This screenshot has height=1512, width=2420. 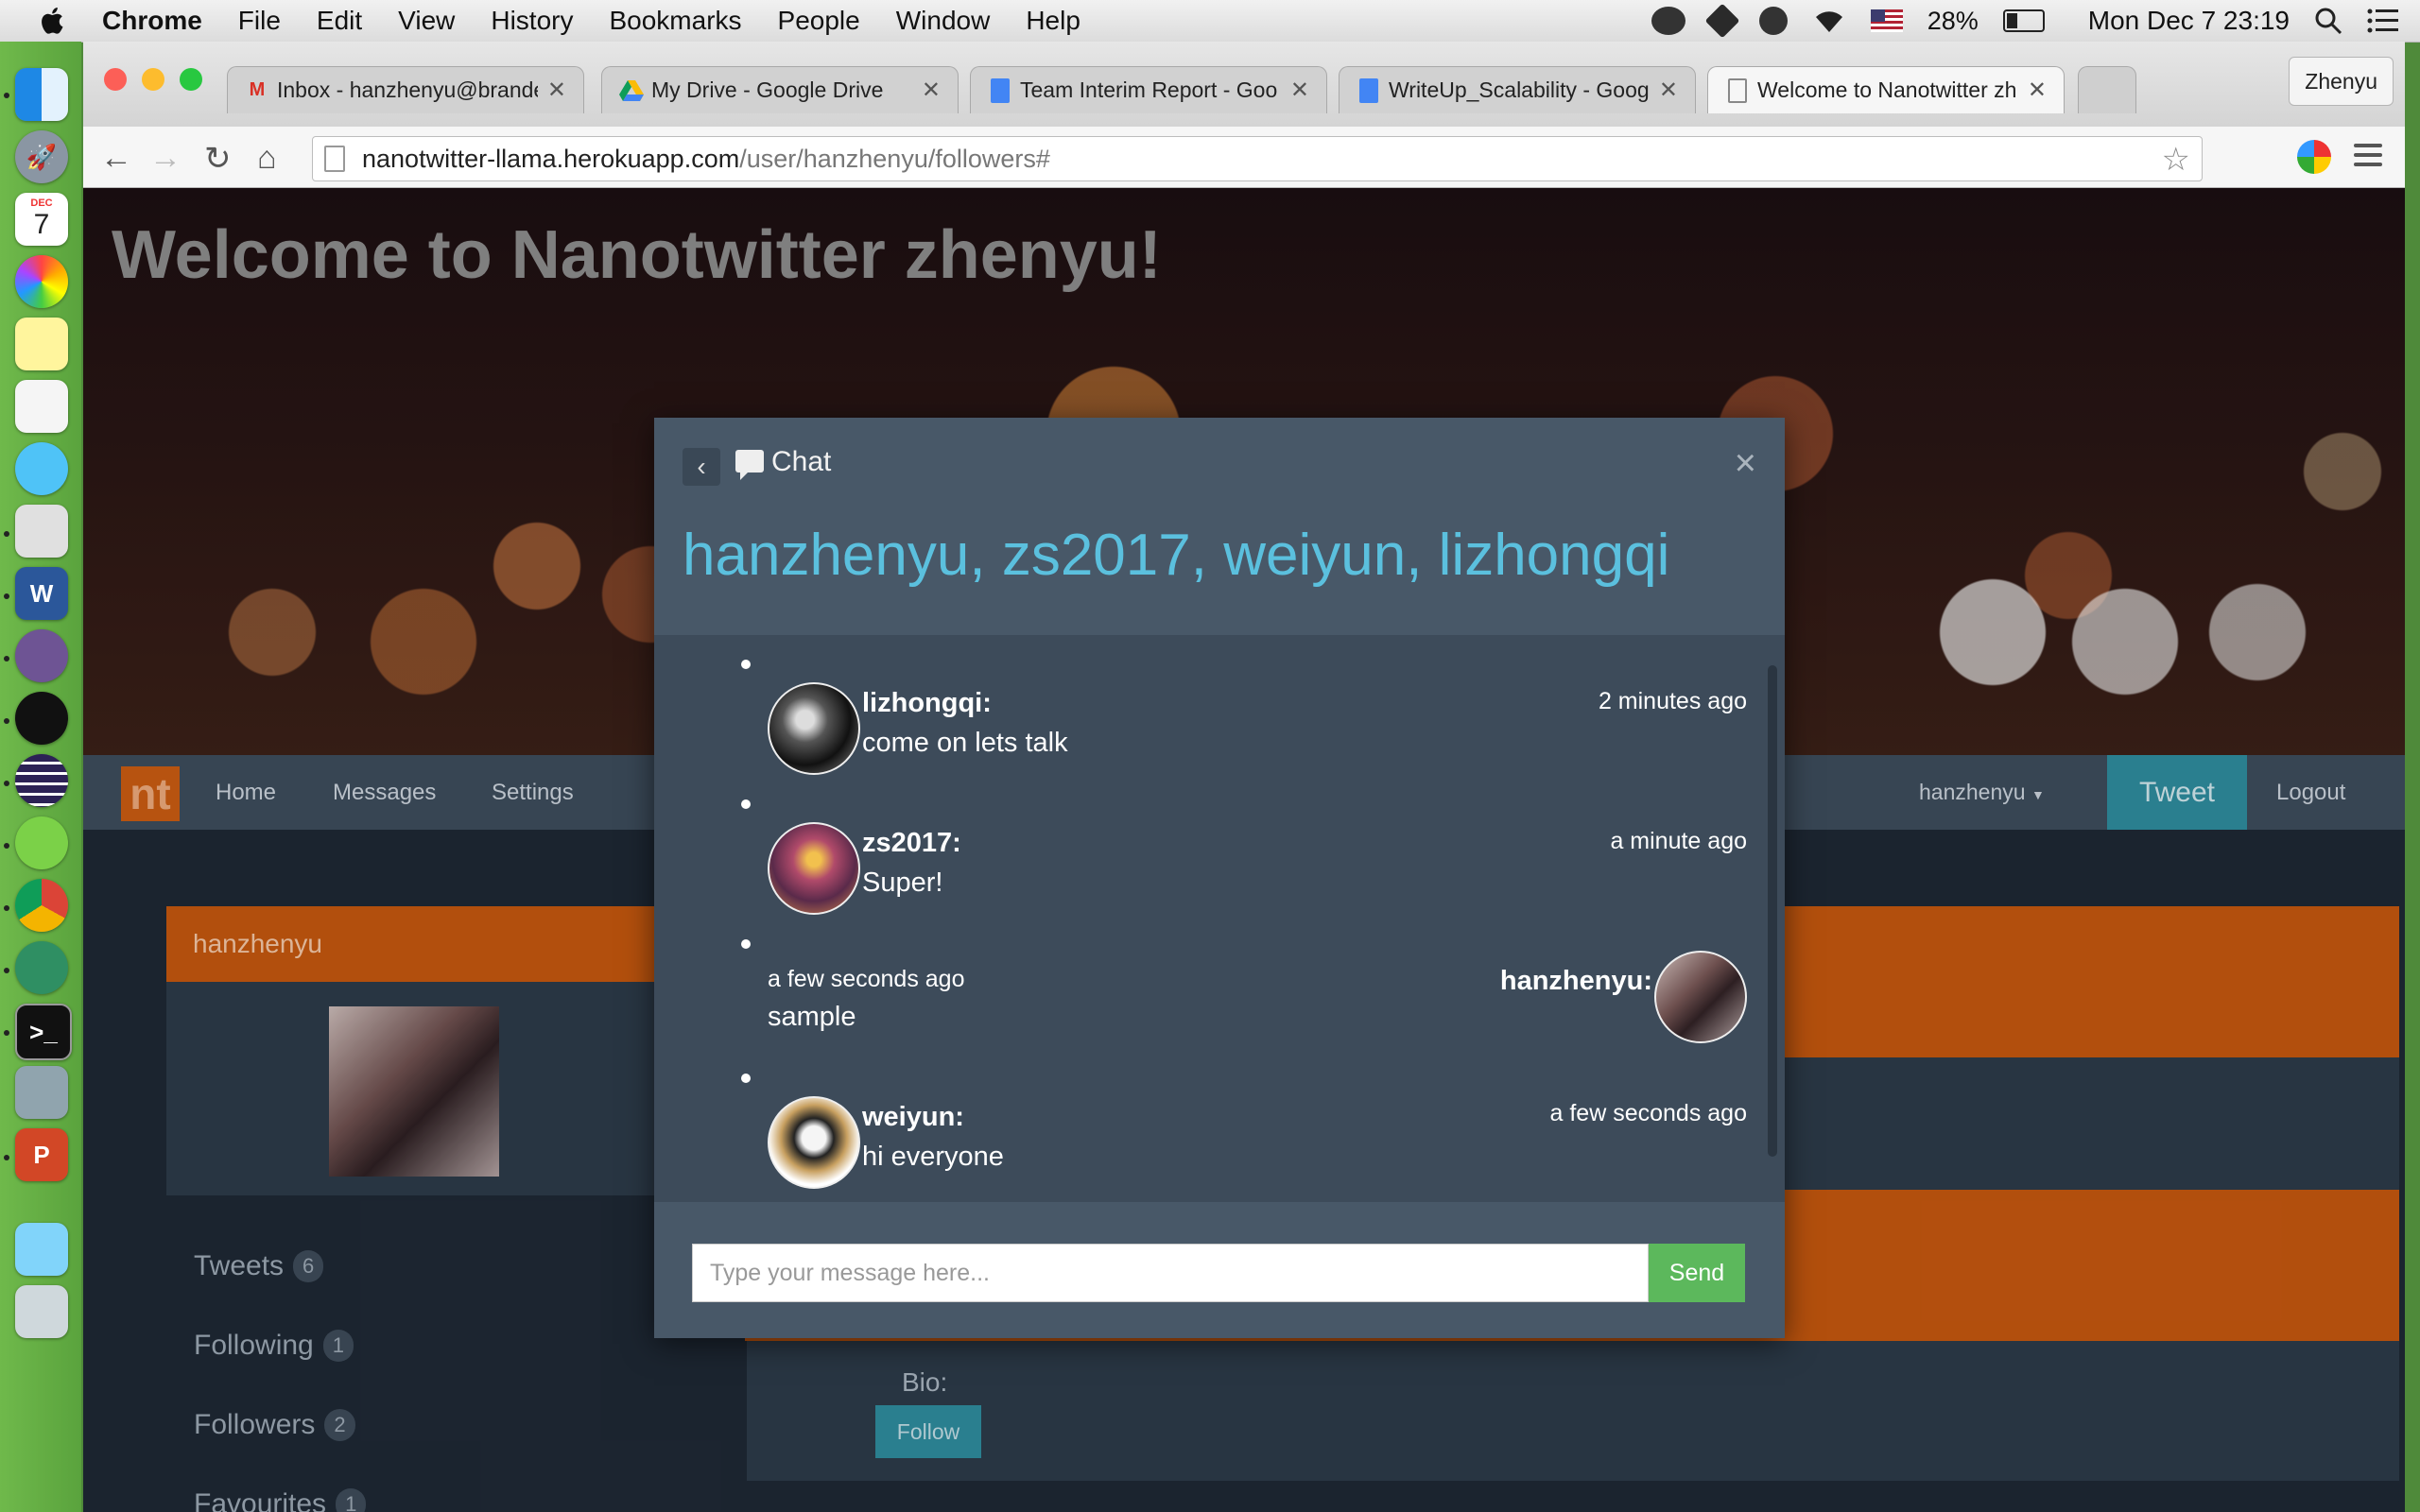 I want to click on menu-history: History, so click(x=532, y=21).